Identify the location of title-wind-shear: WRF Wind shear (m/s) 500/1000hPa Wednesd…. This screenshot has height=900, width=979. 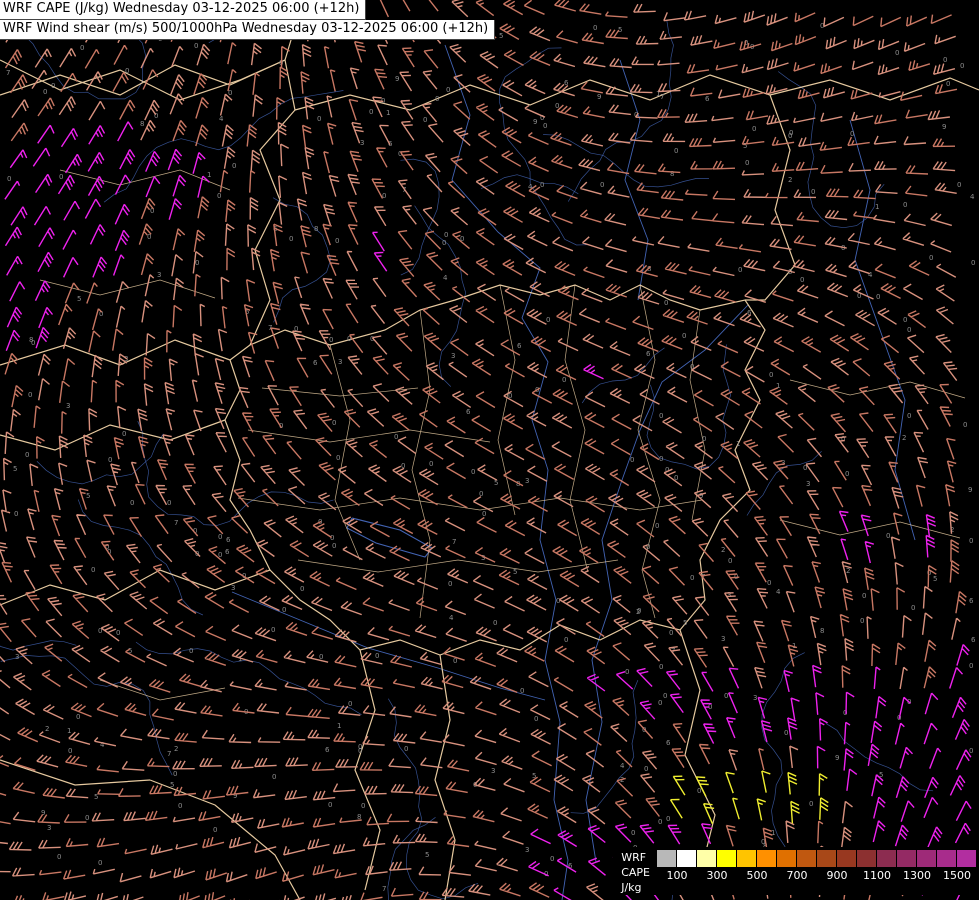
(248, 30).